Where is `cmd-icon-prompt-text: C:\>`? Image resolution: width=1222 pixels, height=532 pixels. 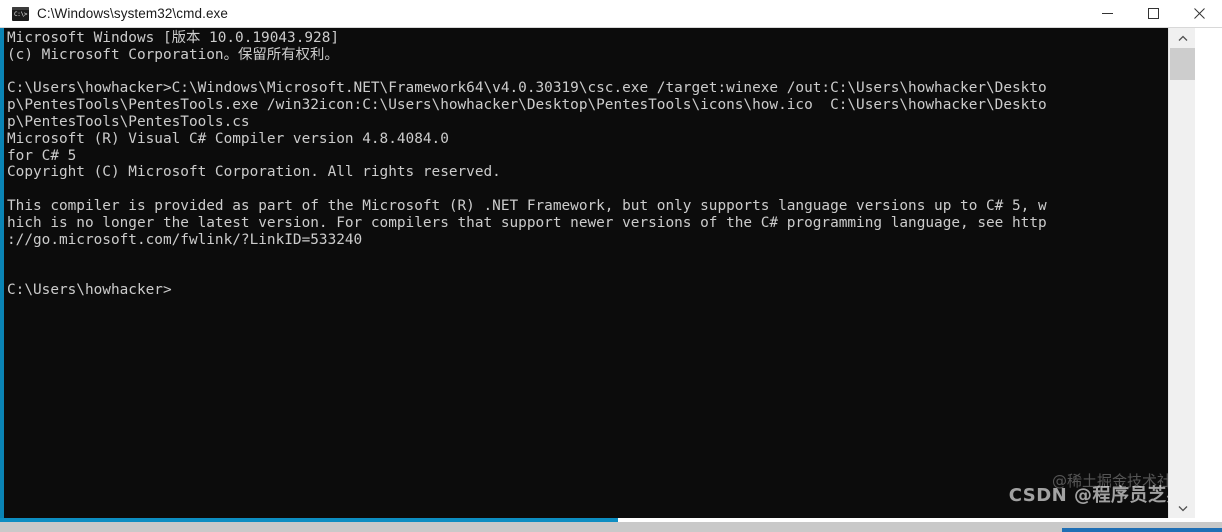 cmd-icon-prompt-text: C:\> is located at coordinates (21, 14).